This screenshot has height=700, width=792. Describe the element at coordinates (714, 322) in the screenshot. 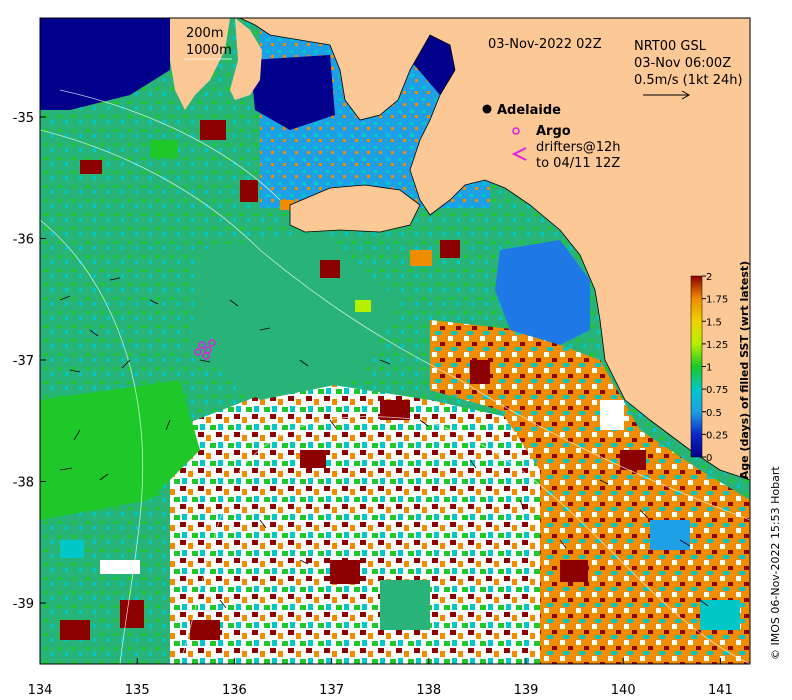

I see `colorbar-tick-label: 1.5` at that location.